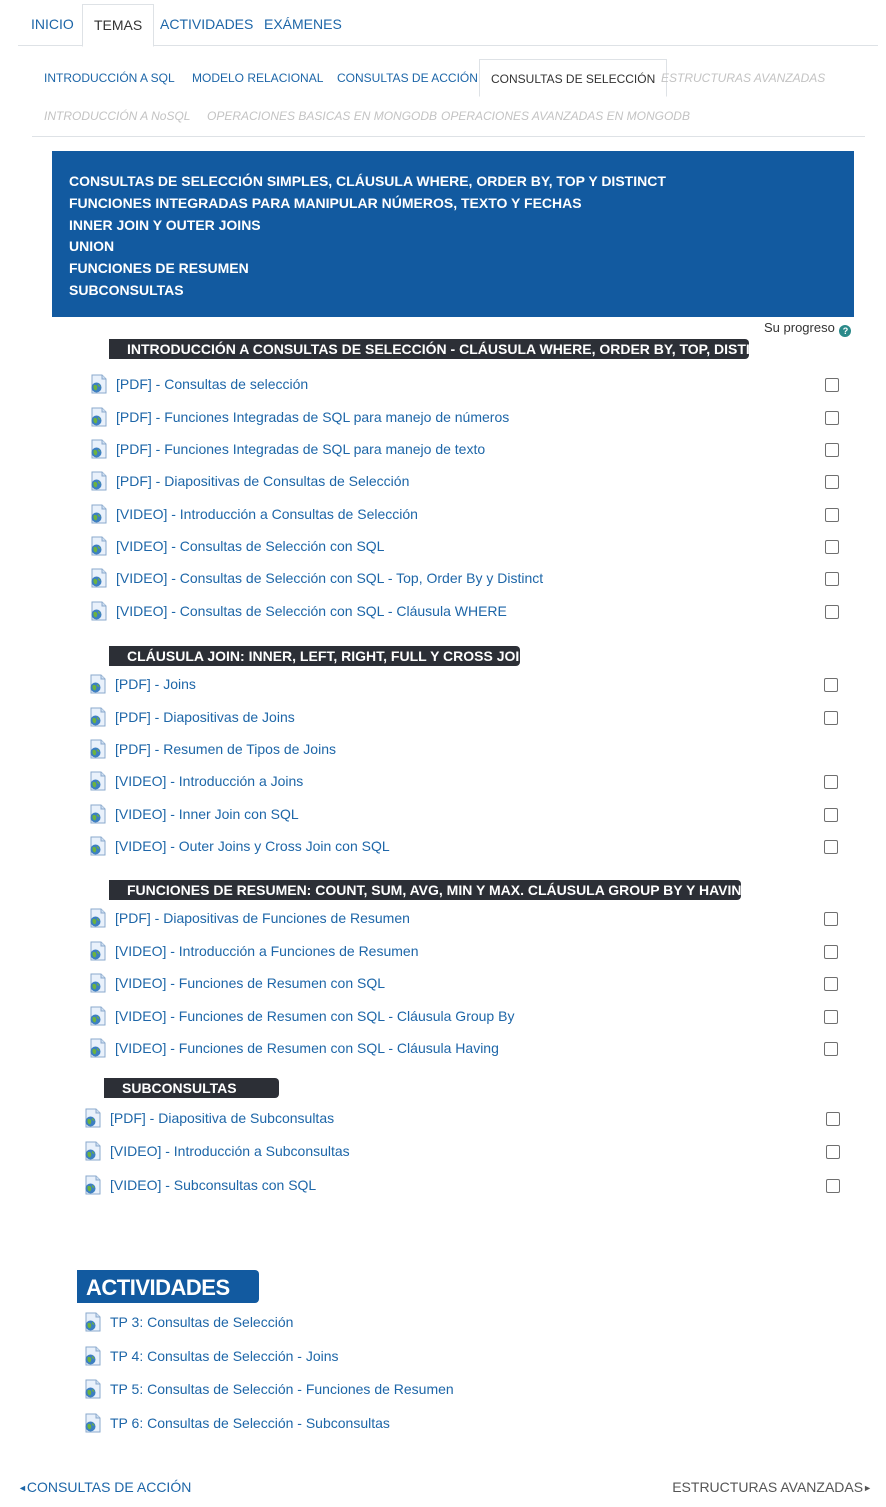 Image resolution: width=886 pixels, height=1507 pixels. Describe the element at coordinates (118, 25) in the screenshot. I see `tab-temas: TEMAS` at that location.